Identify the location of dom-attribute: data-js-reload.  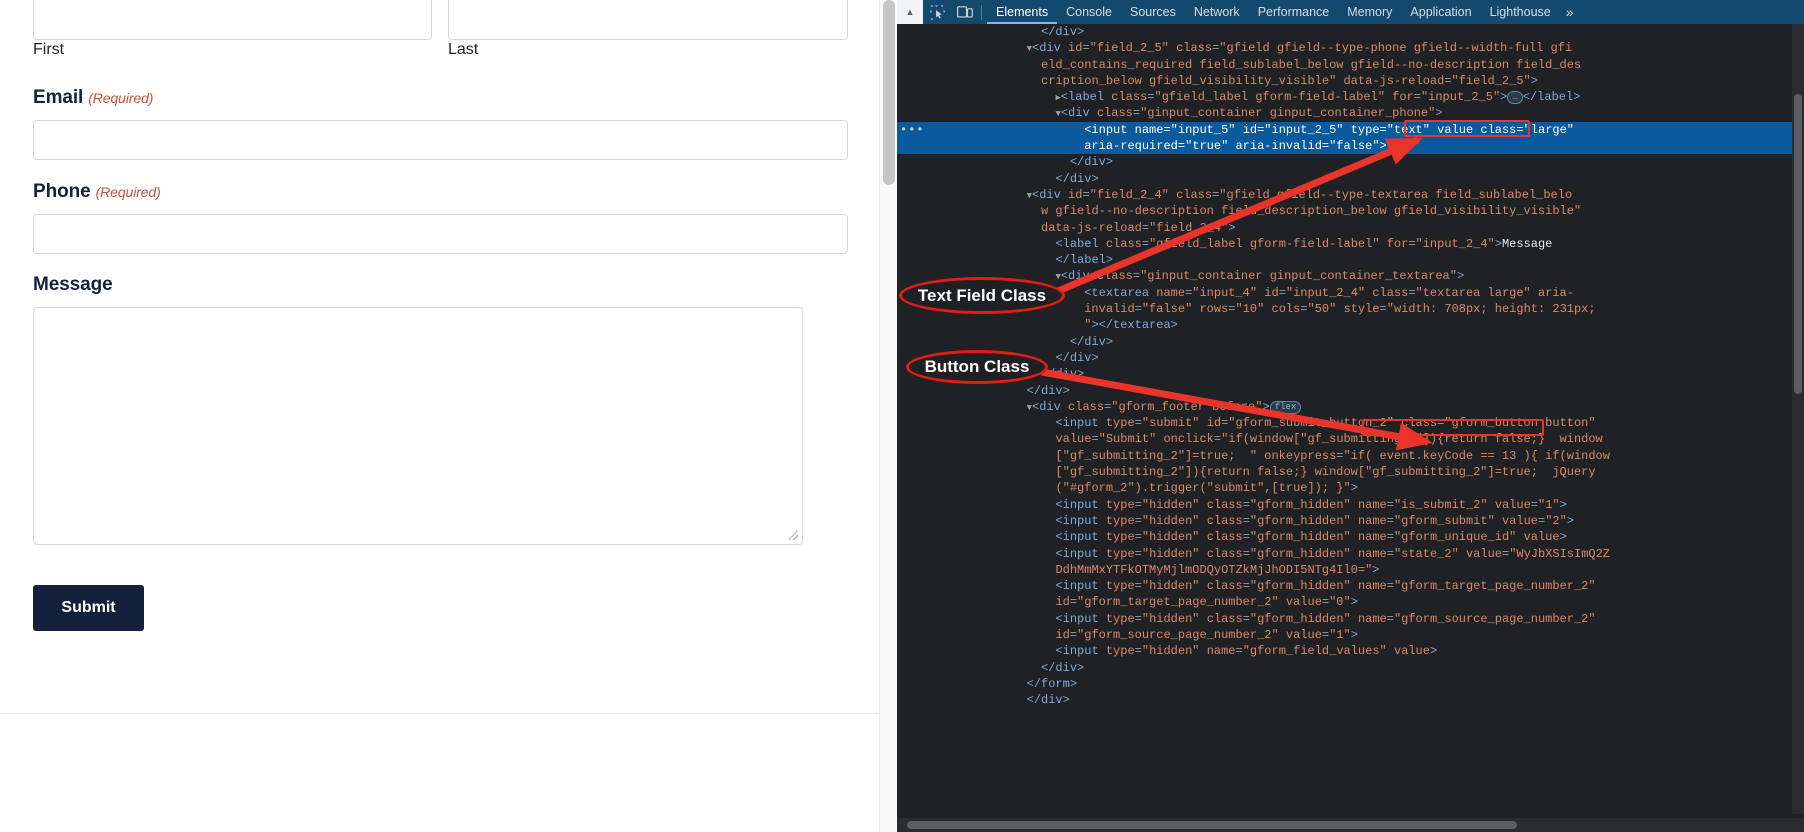
(1394, 80).